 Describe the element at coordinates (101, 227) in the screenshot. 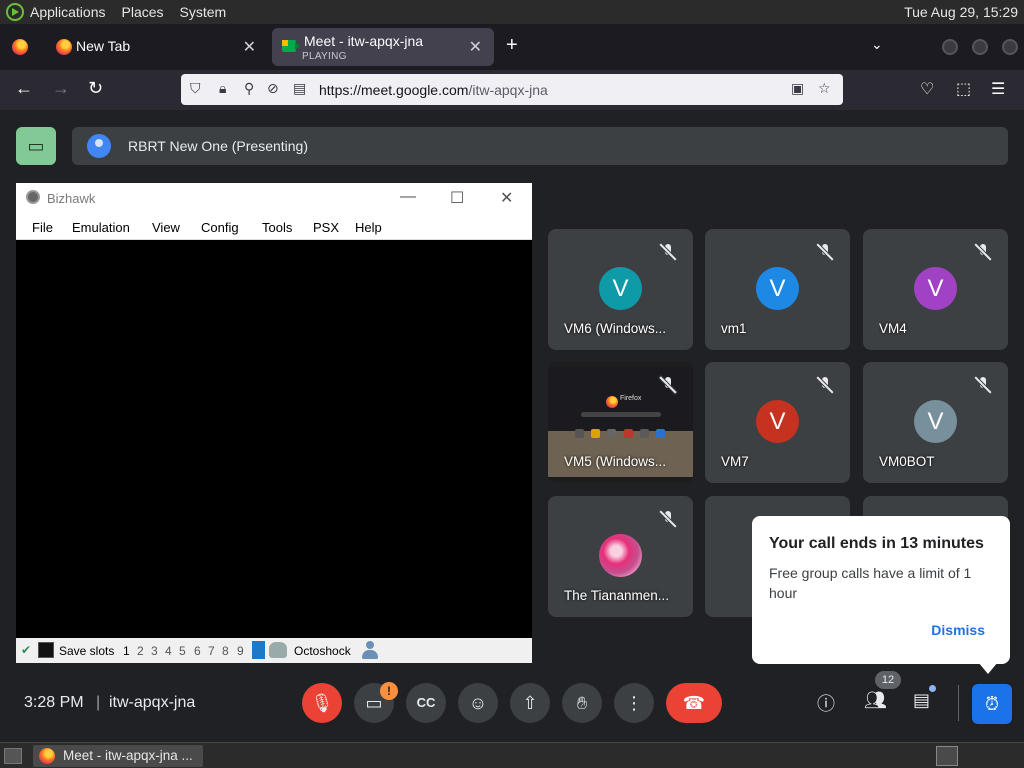

I see `menu-emulation: Emulation` at that location.